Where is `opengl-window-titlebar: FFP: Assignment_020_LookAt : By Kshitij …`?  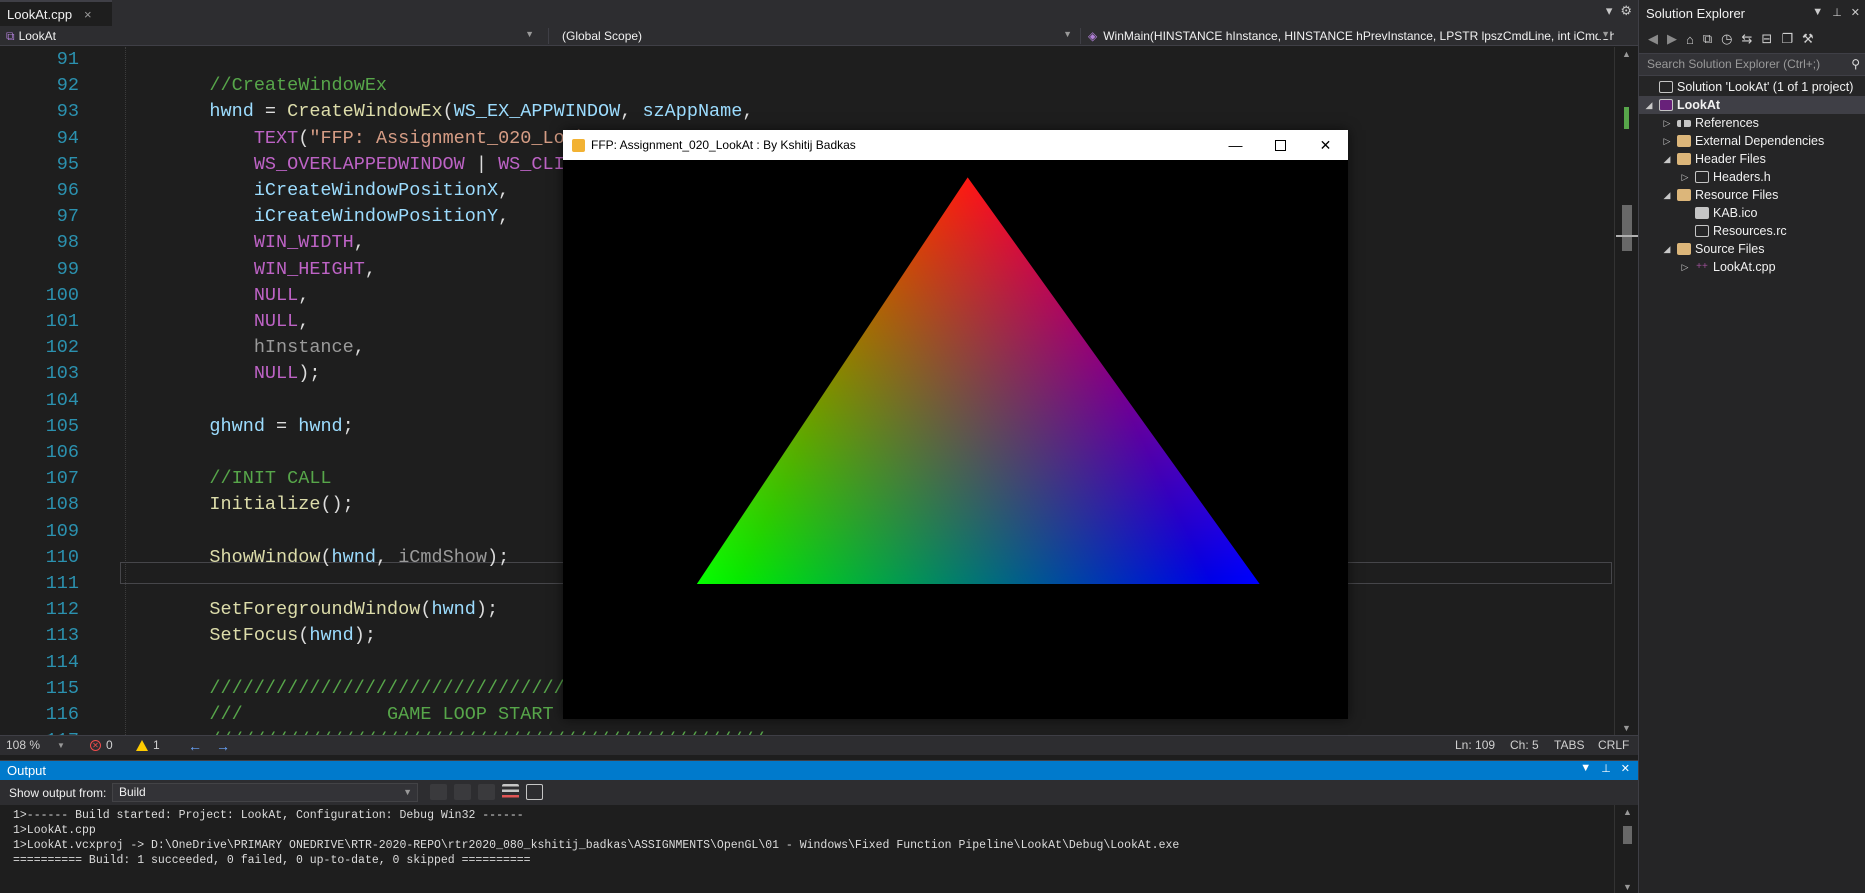
opengl-window-titlebar: FFP: Assignment_020_LookAt : By Kshitij … is located at coordinates (955, 145).